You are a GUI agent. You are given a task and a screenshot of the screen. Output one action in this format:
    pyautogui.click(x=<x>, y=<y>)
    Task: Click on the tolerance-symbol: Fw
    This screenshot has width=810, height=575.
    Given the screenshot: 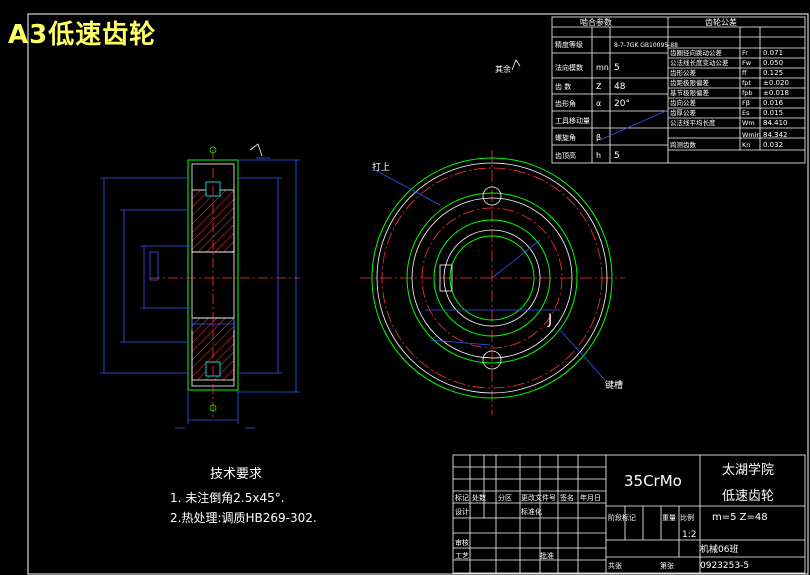 What is the action you would take?
    pyautogui.click(x=747, y=63)
    